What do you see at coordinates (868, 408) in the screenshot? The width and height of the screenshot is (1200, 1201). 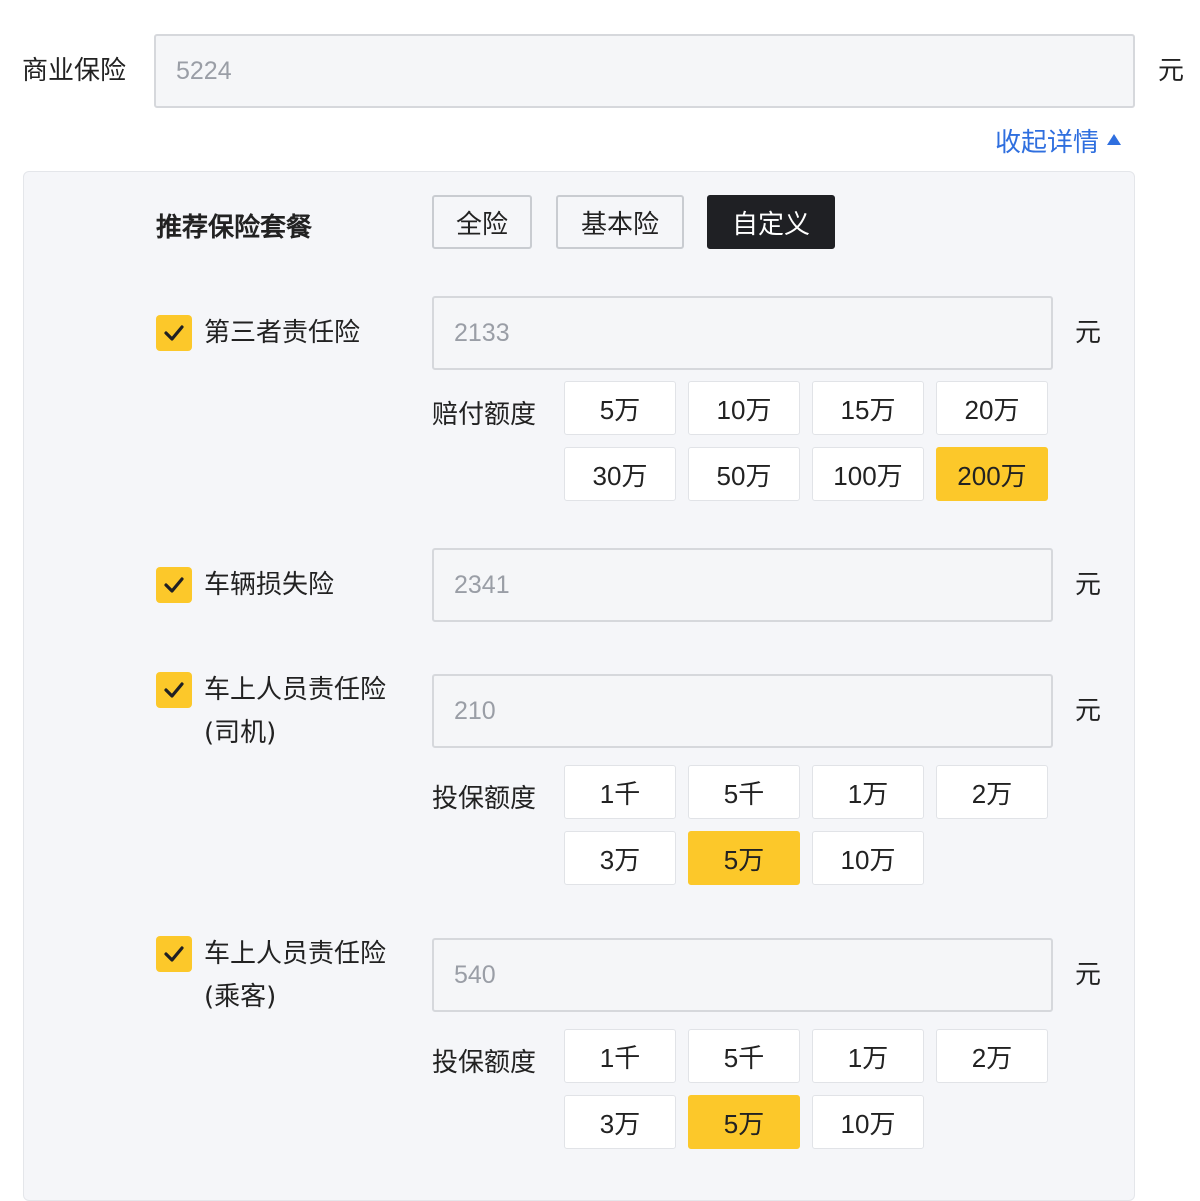 I see `coverage-option: 15万` at bounding box center [868, 408].